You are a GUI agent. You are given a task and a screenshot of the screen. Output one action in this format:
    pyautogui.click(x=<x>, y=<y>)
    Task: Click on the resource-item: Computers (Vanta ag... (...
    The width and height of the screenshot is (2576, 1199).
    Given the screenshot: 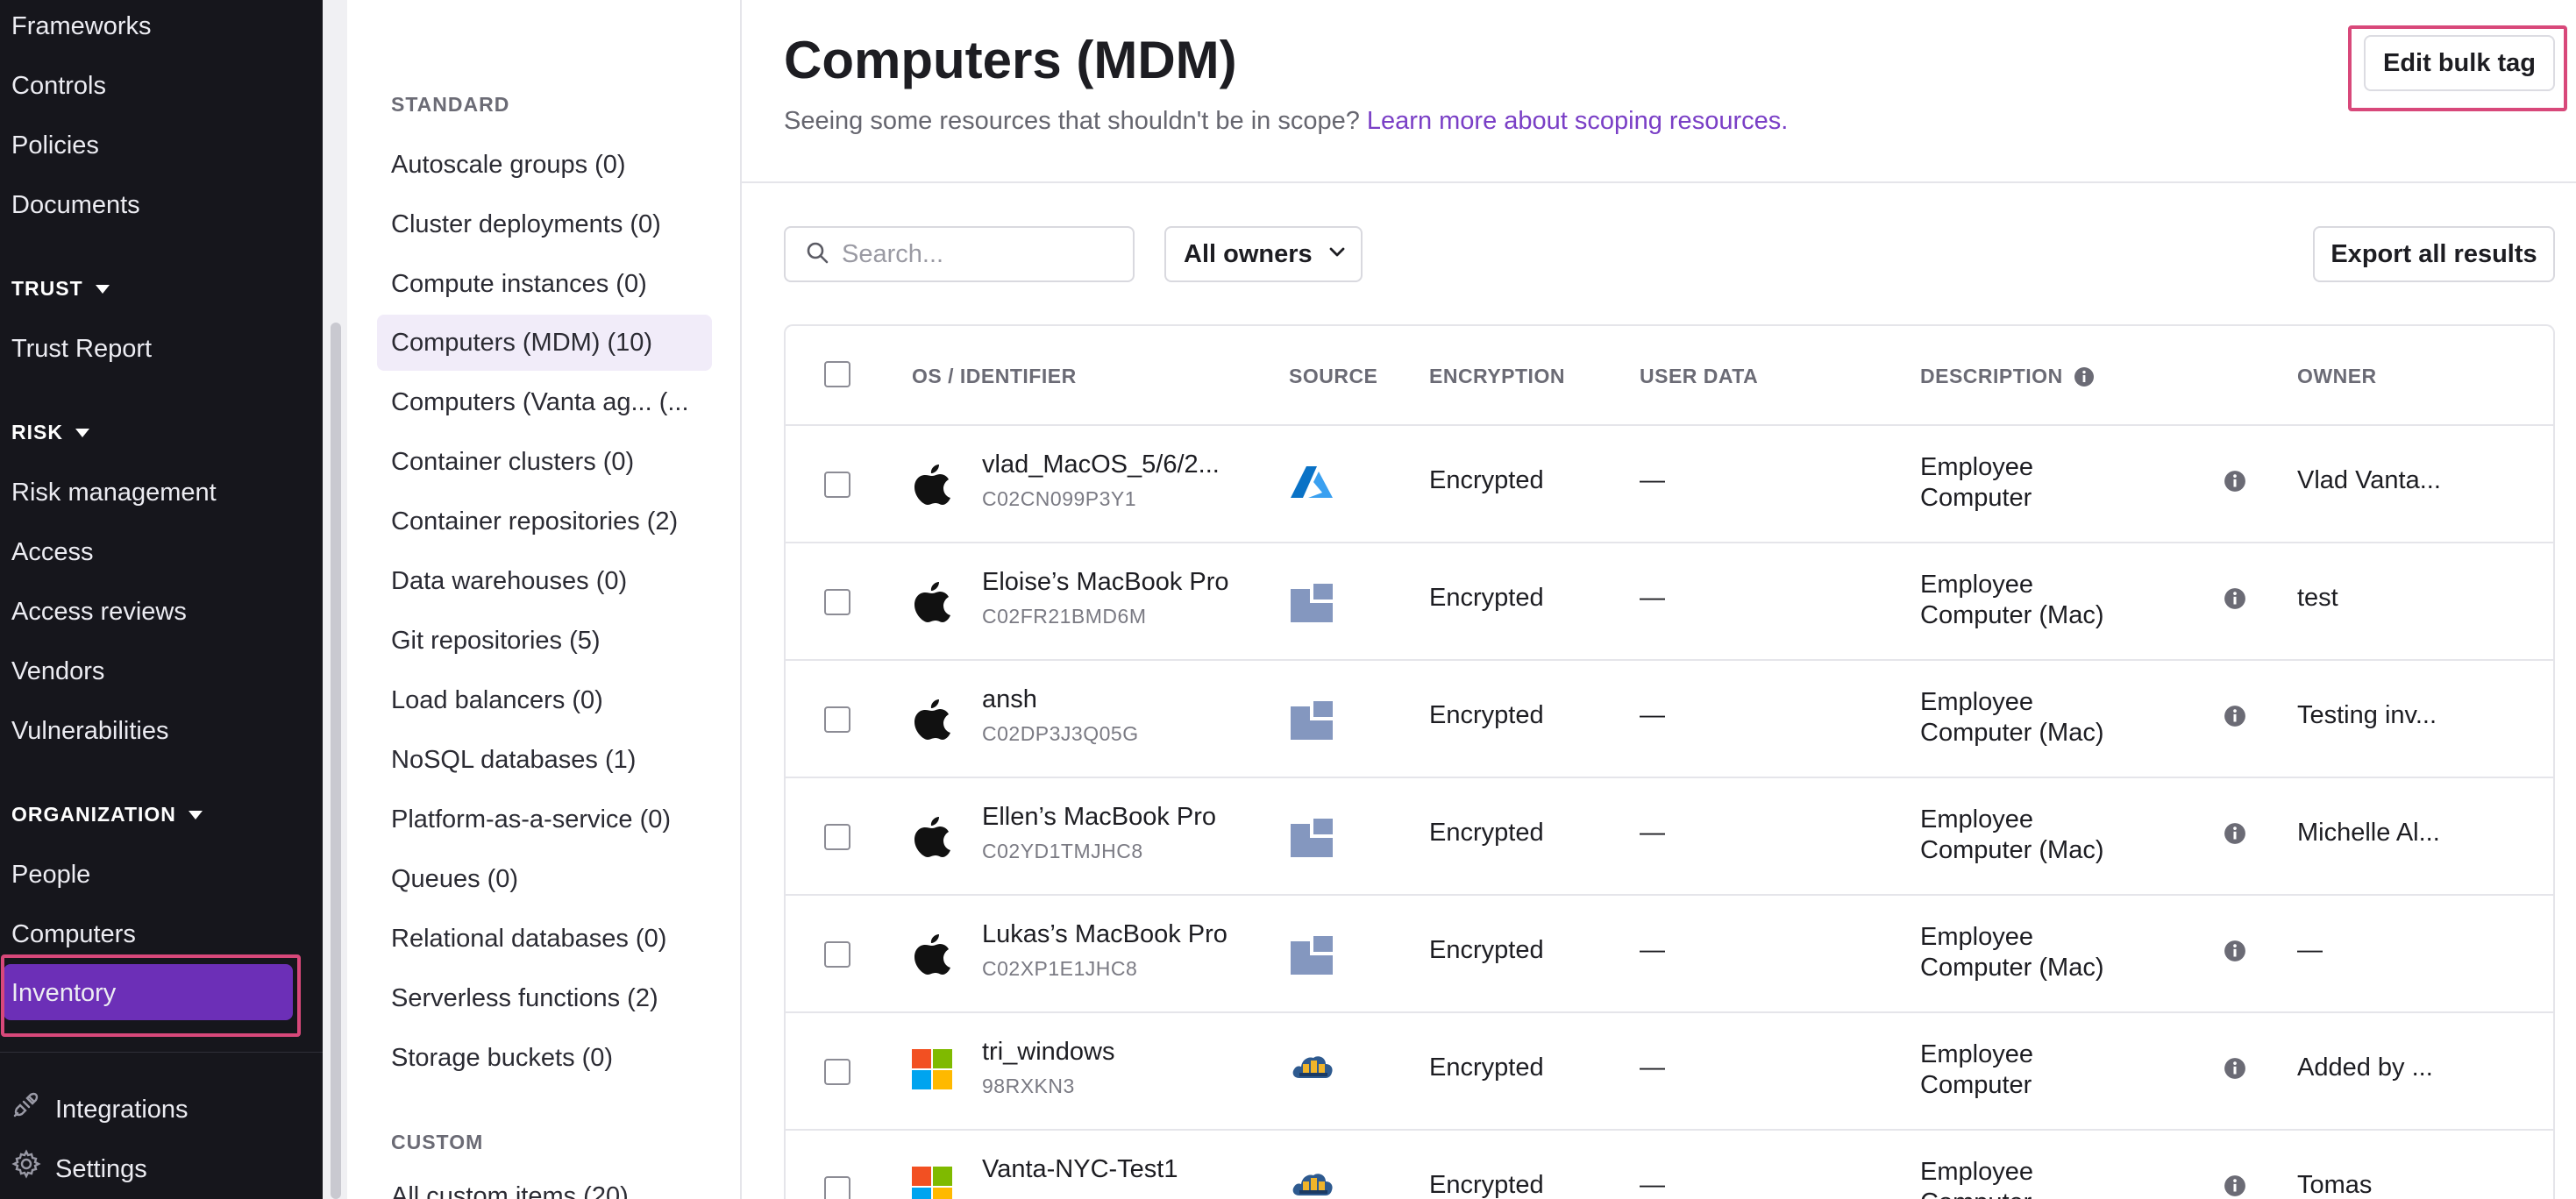 What is the action you would take?
    pyautogui.click(x=540, y=402)
    